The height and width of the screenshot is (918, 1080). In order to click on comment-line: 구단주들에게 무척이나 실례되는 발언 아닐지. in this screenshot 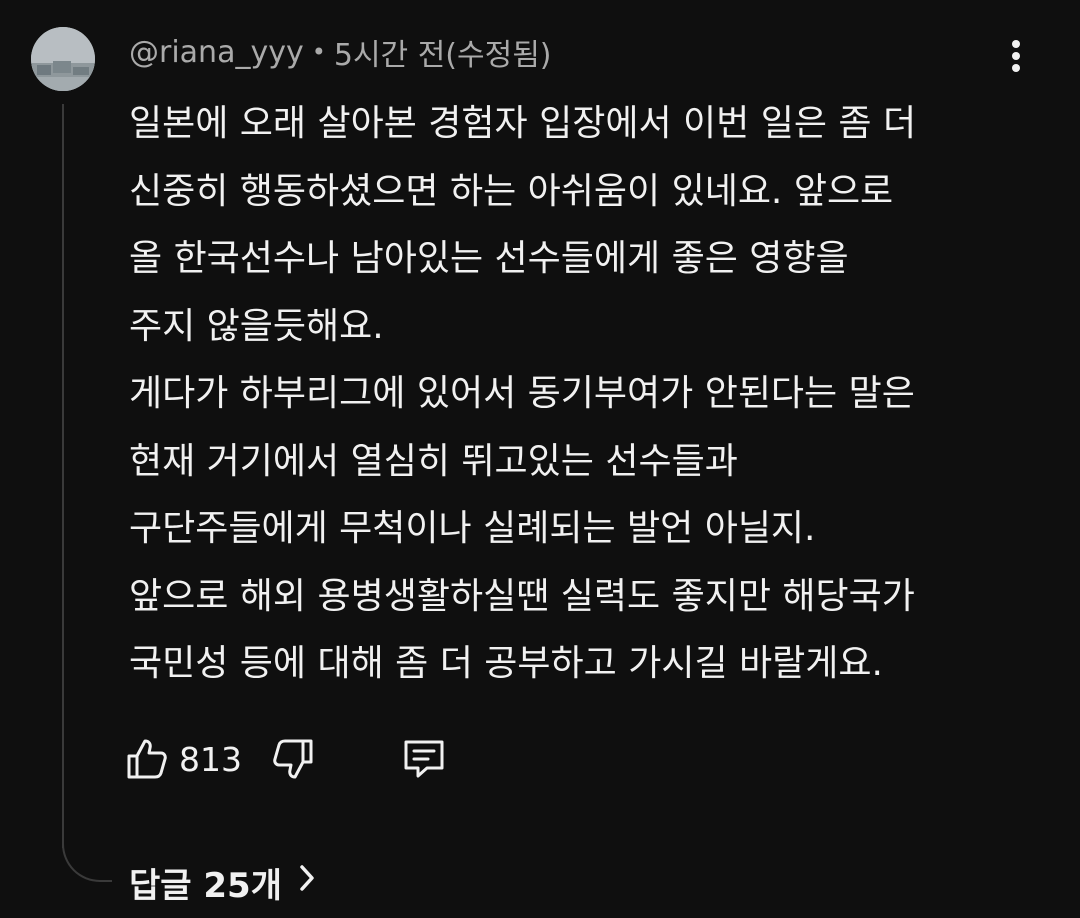, I will do `click(472, 528)`.